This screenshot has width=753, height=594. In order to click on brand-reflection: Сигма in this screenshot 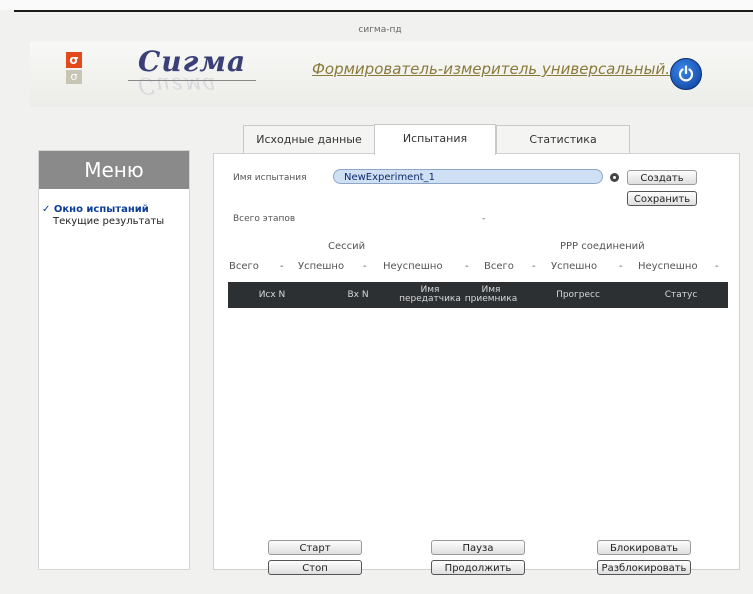, I will do `click(177, 84)`.